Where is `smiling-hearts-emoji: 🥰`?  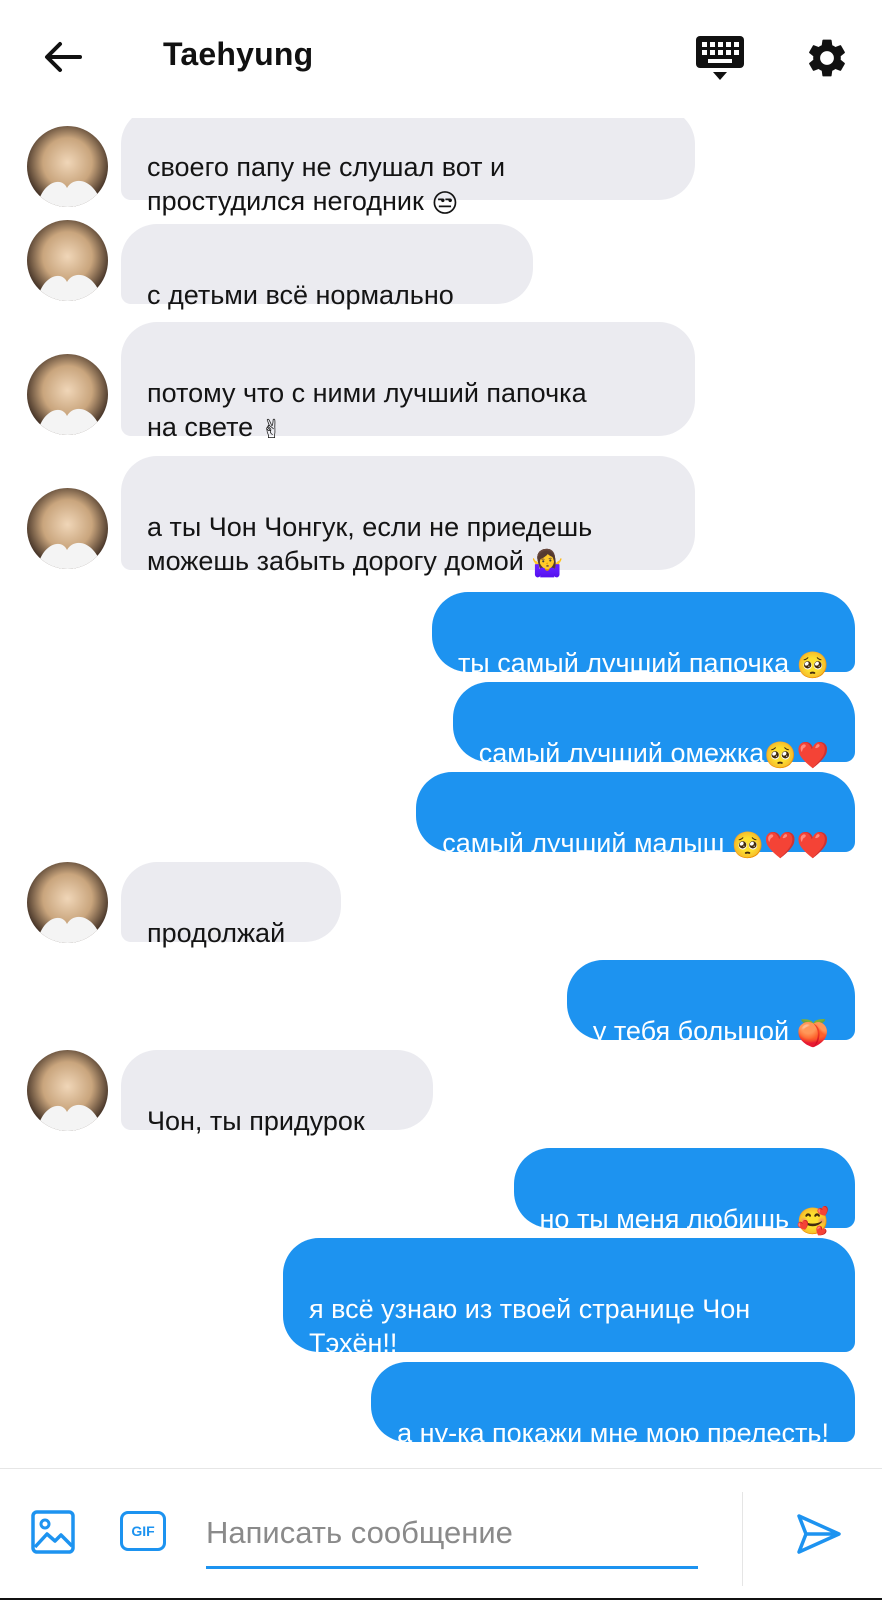 smiling-hearts-emoji: 🥰 is located at coordinates (812, 1221).